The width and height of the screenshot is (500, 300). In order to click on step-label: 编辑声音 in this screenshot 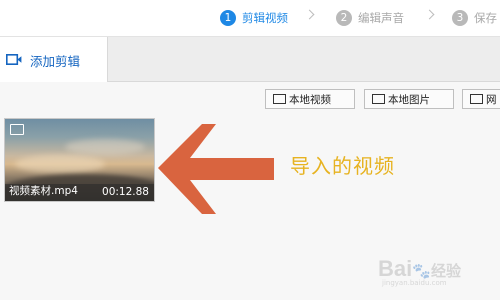, I will do `click(381, 18)`.